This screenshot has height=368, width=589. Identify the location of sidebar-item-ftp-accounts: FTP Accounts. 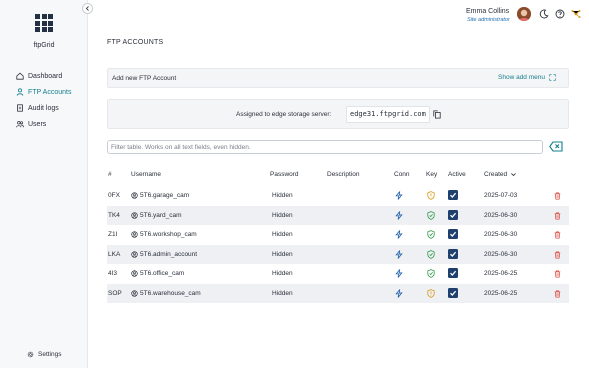
(43, 92).